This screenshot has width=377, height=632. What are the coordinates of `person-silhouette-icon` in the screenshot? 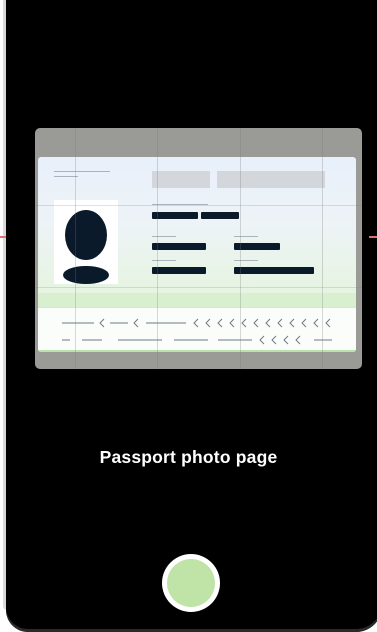 It's located at (86, 247).